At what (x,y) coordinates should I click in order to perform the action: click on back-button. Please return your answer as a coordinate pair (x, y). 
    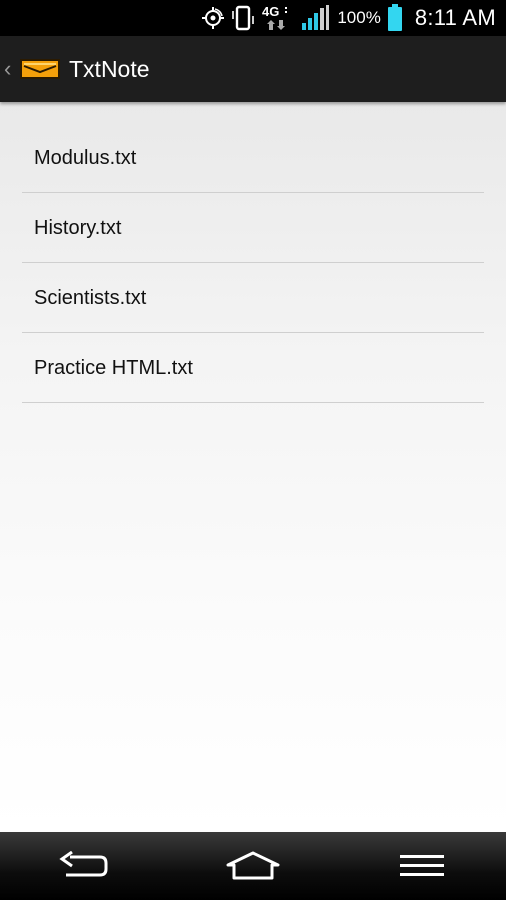
    Looking at the image, I should click on (84, 866).